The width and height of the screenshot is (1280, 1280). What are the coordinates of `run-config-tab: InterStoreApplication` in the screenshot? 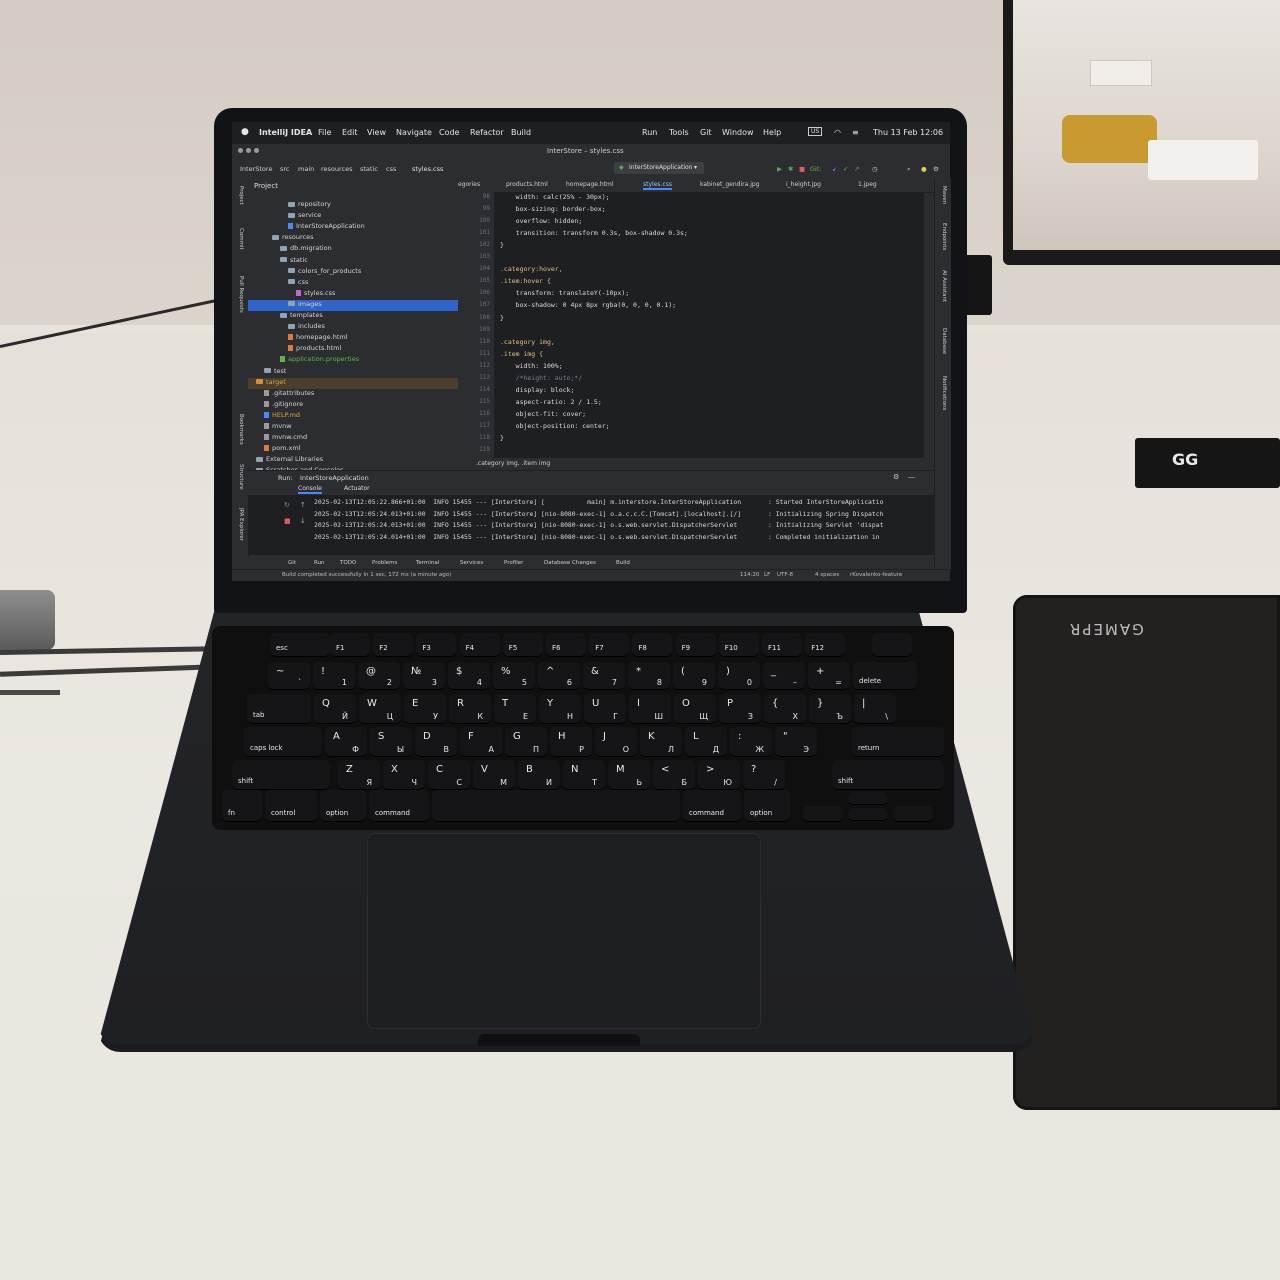 It's located at (334, 478).